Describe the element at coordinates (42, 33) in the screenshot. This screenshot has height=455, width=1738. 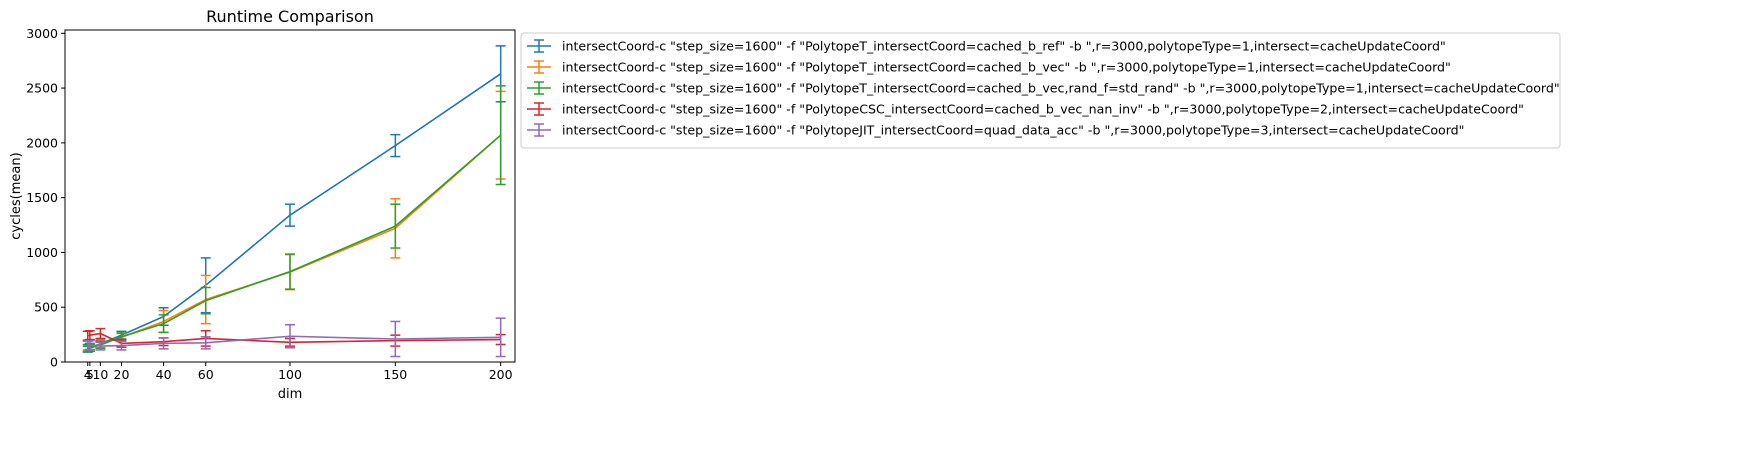
I see `y-tick-label: 3000` at that location.